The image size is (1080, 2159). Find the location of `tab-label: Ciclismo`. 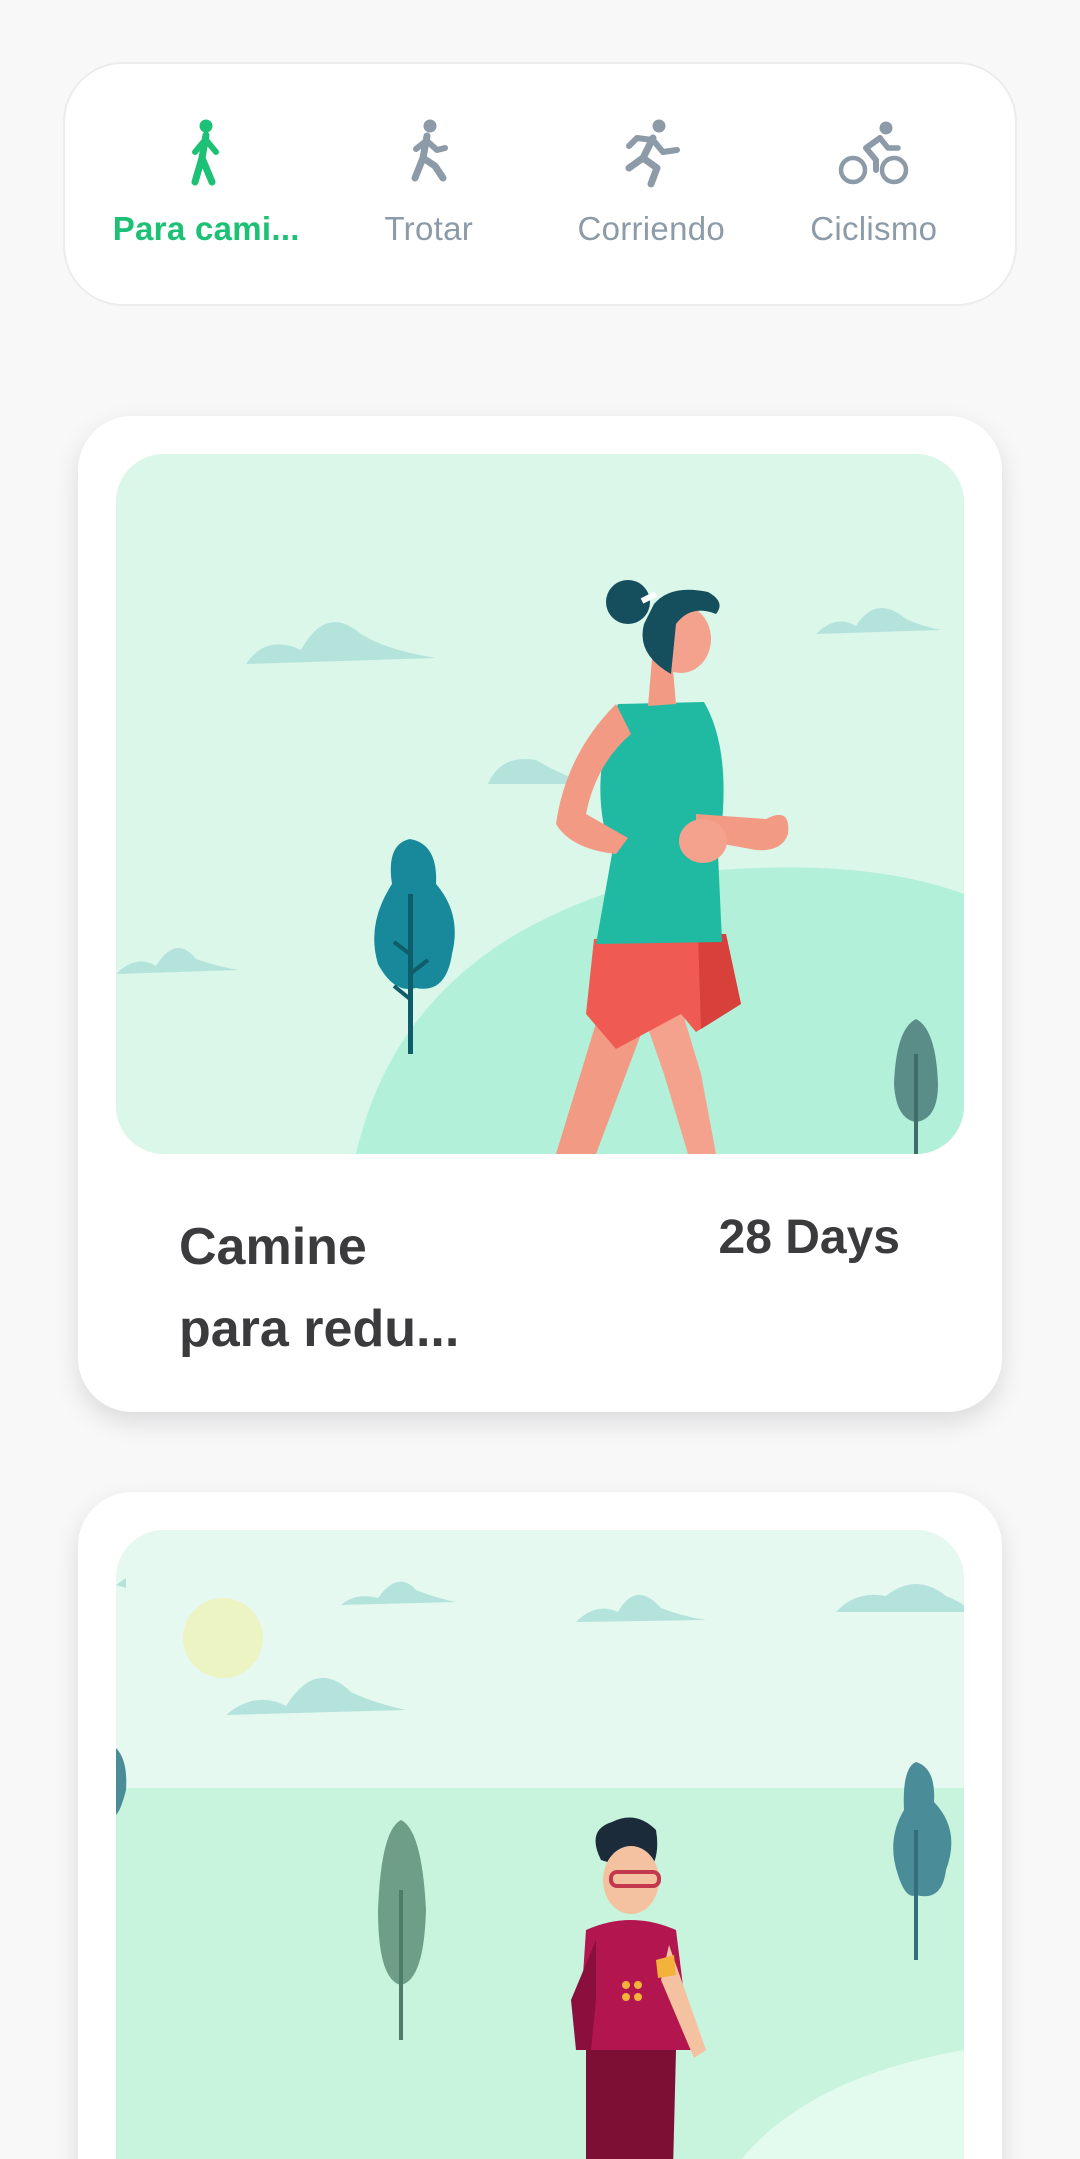

tab-label: Ciclismo is located at coordinates (874, 228).